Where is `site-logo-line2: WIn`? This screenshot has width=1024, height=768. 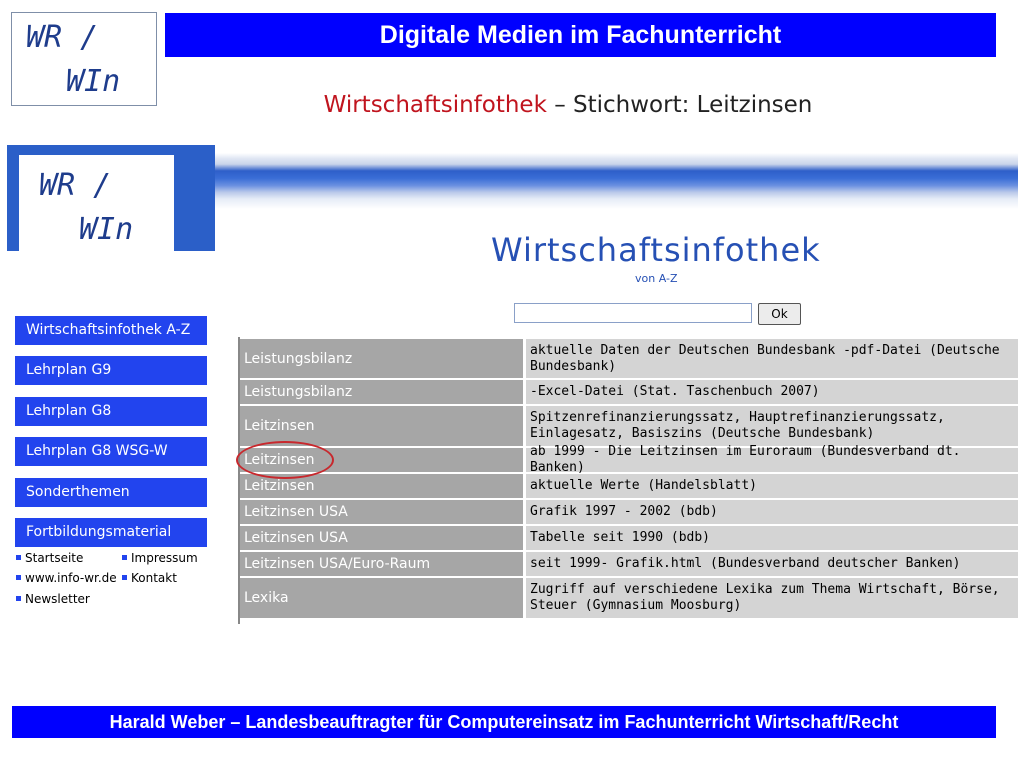 site-logo-line2: WIn is located at coordinates (106, 229).